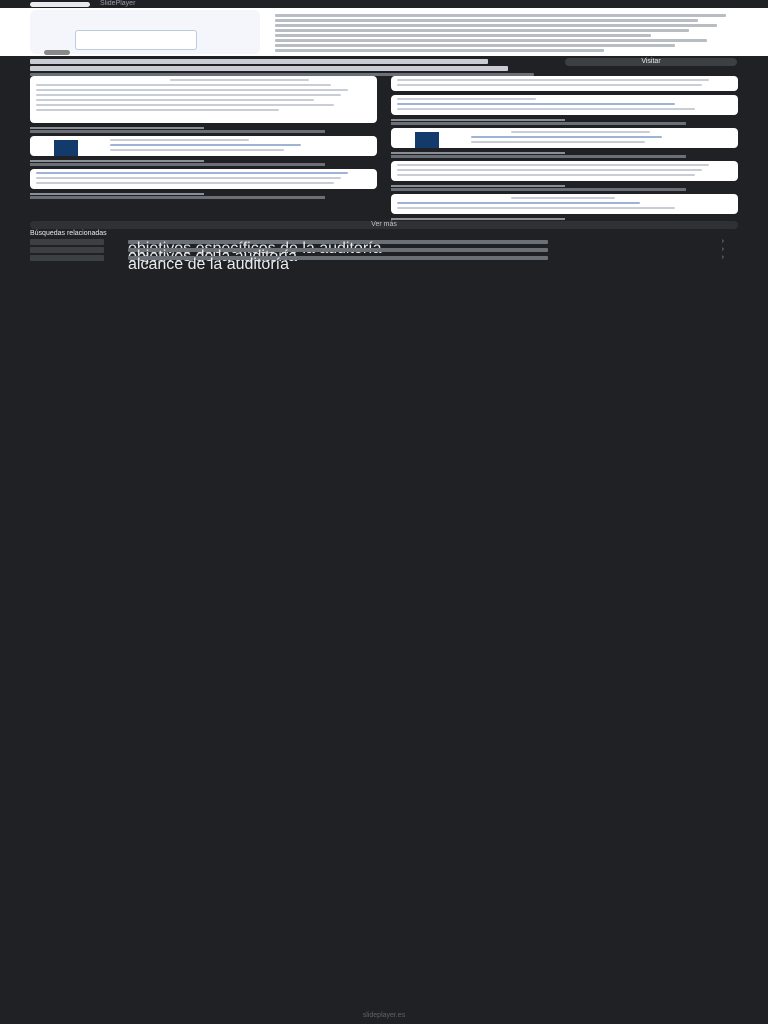  I want to click on show-more-button: Ver más, so click(384, 225).